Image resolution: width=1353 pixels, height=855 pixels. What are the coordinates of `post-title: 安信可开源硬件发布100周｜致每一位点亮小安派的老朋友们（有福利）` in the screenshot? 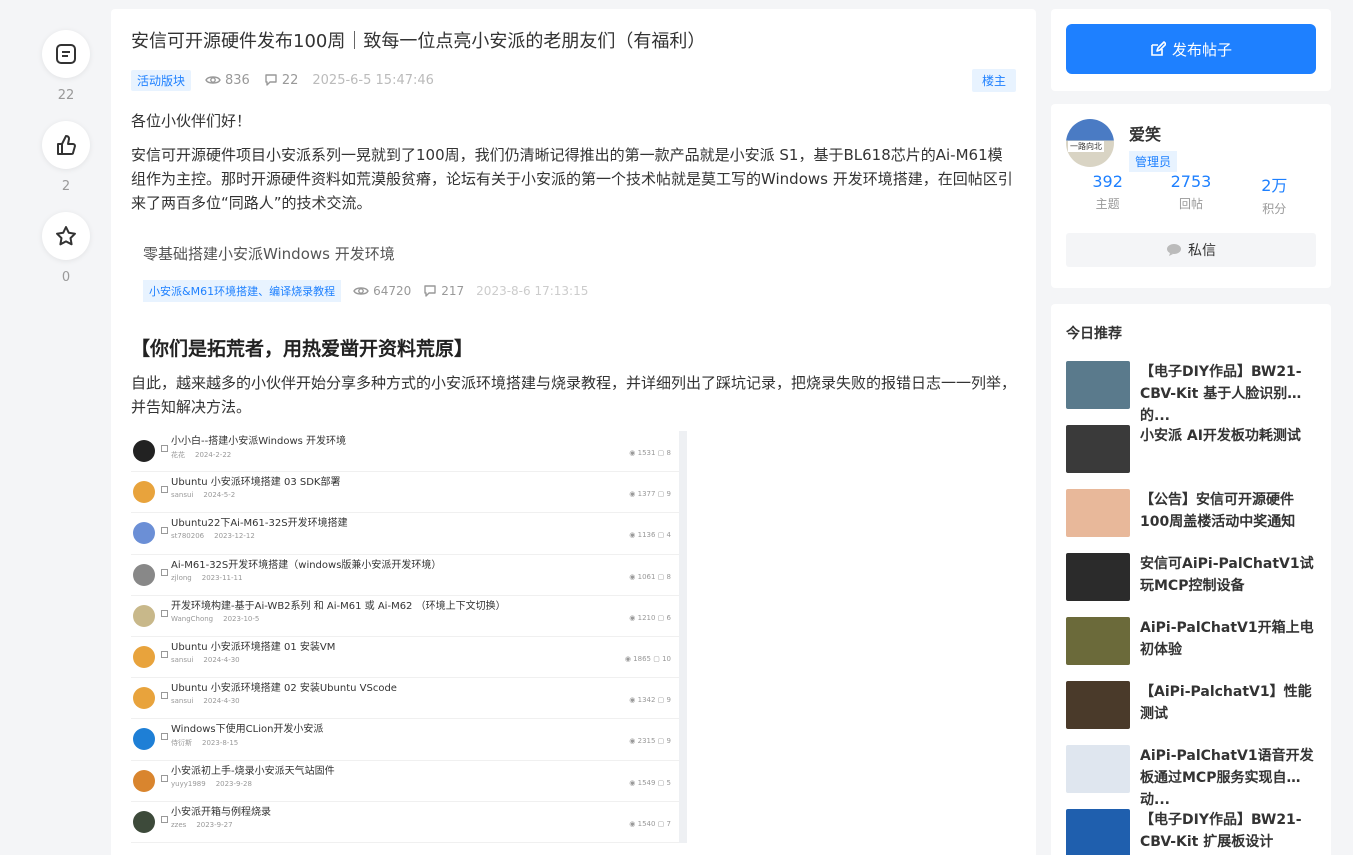 It's located at (418, 41).